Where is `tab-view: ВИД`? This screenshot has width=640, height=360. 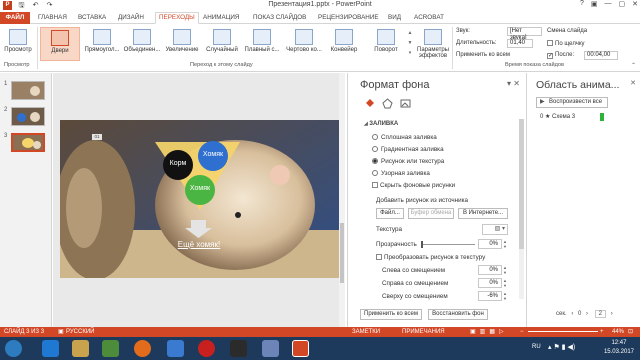 tab-view: ВИД is located at coordinates (394, 18).